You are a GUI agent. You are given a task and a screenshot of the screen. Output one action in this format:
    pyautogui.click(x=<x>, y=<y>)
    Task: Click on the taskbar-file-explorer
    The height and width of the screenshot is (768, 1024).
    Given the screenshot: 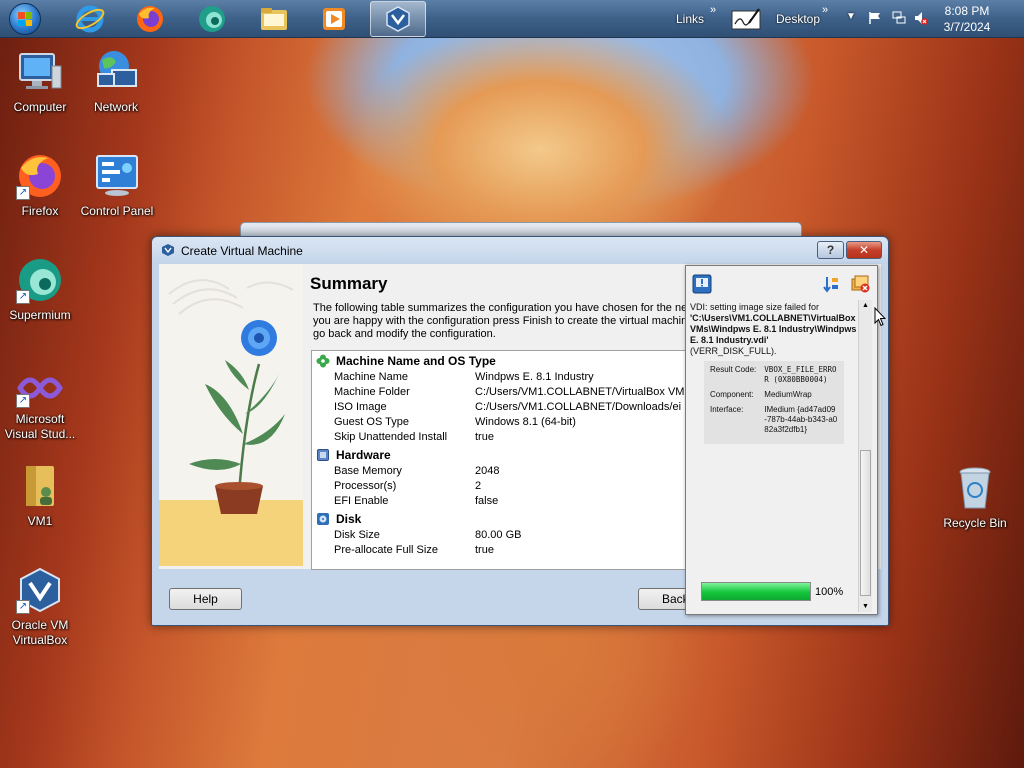 What is the action you would take?
    pyautogui.click(x=274, y=19)
    